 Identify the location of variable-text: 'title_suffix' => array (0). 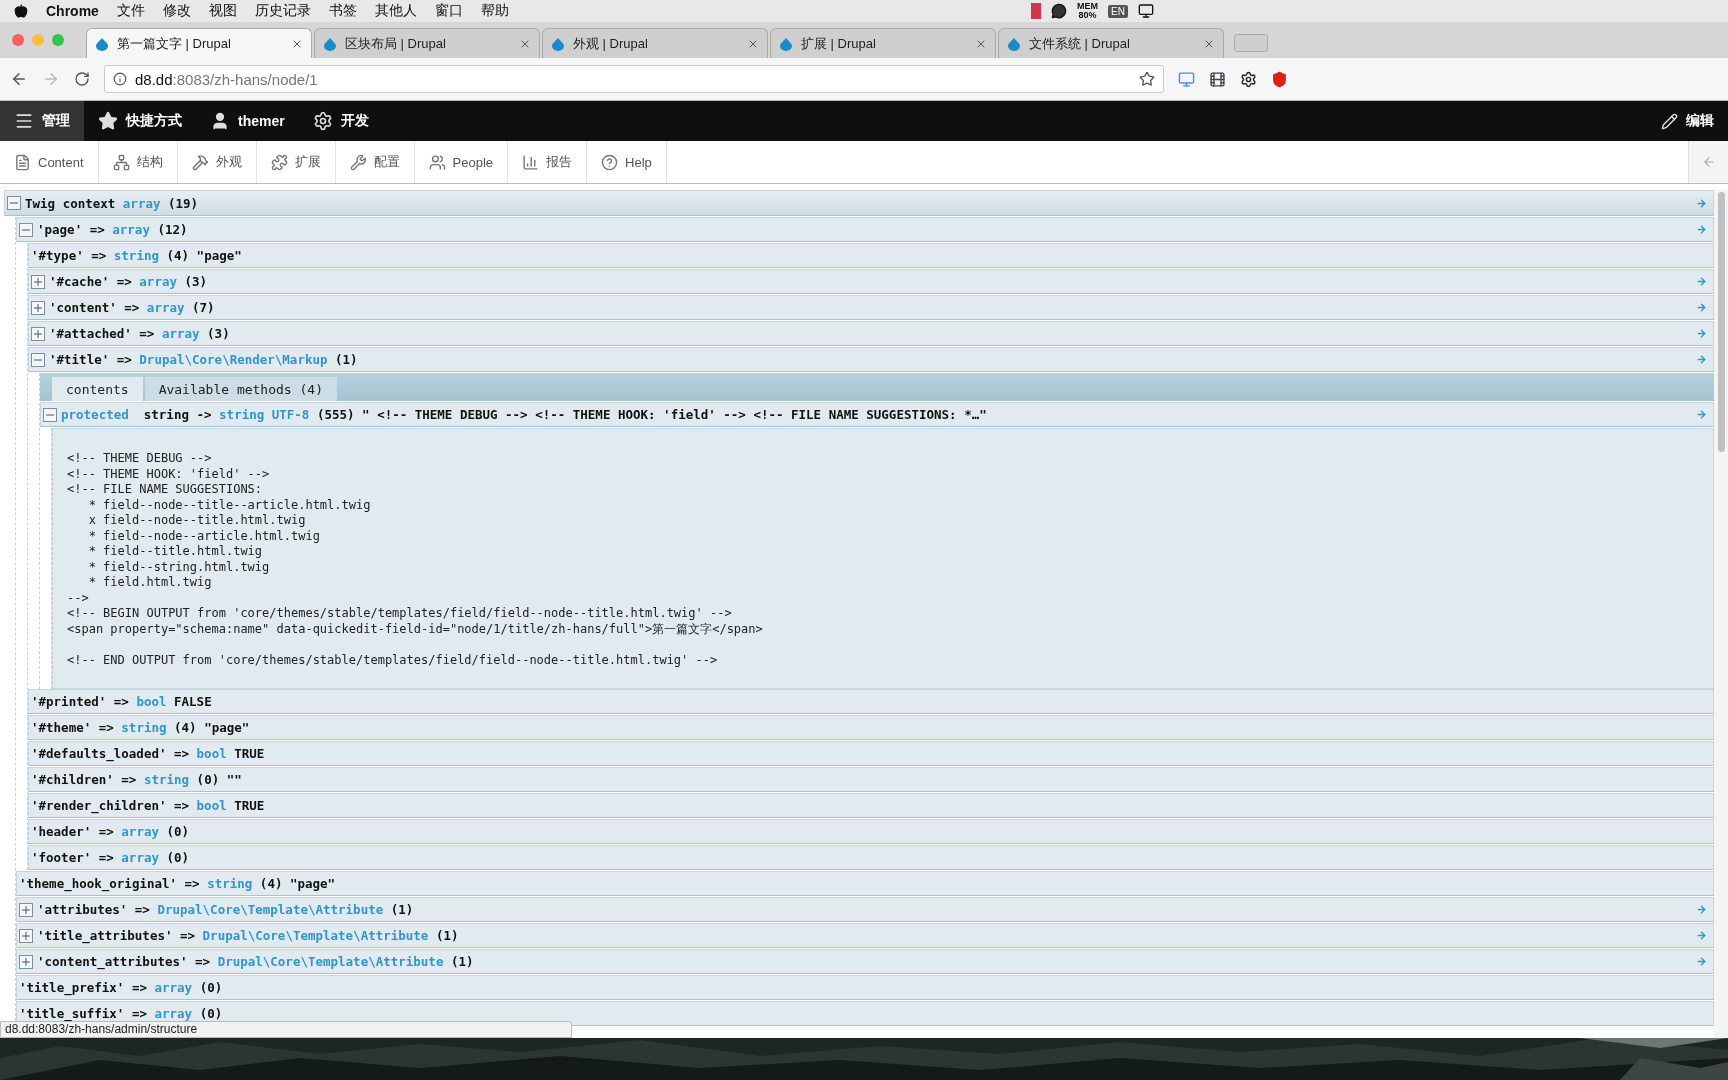
(121, 1013).